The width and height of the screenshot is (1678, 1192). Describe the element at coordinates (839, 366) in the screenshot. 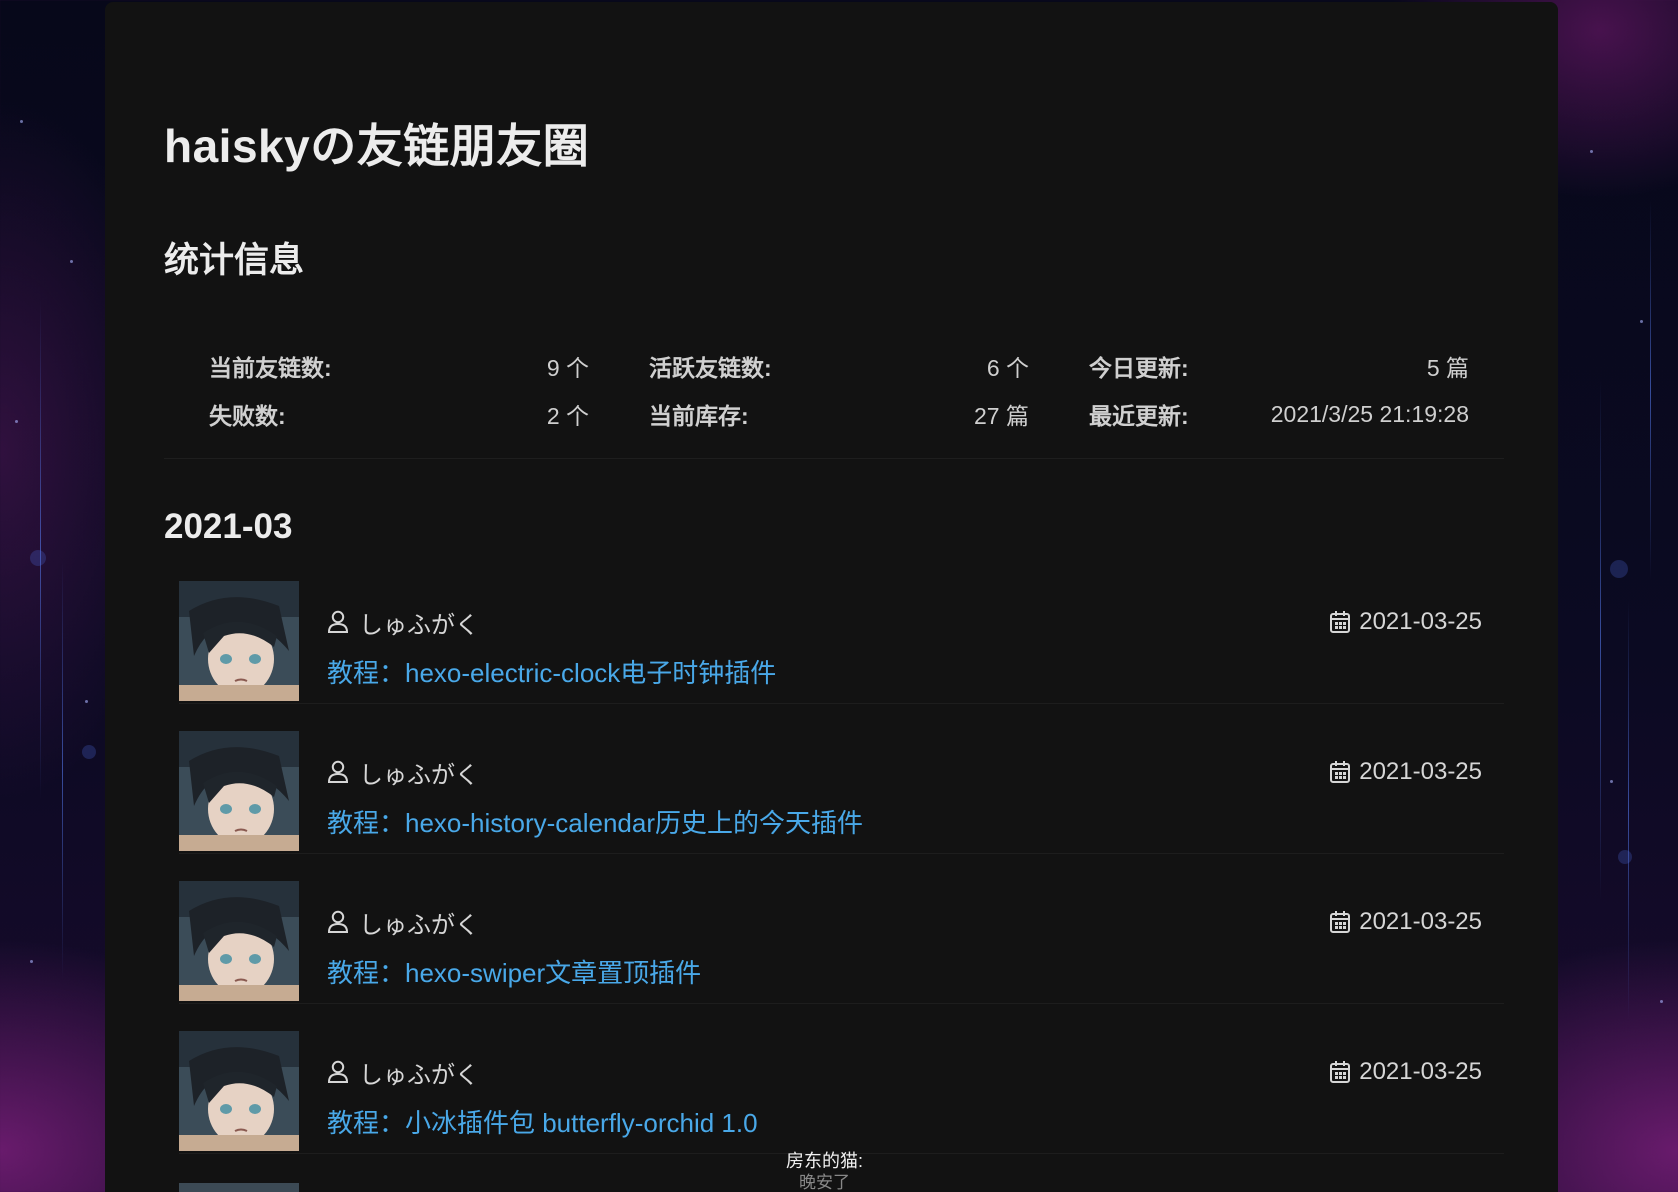

I see `stat-active-count: 活跃友链数: 6 个` at that location.